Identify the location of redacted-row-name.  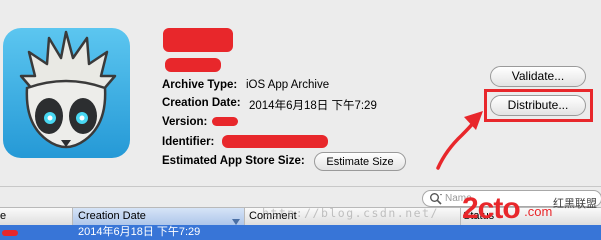
(10, 233).